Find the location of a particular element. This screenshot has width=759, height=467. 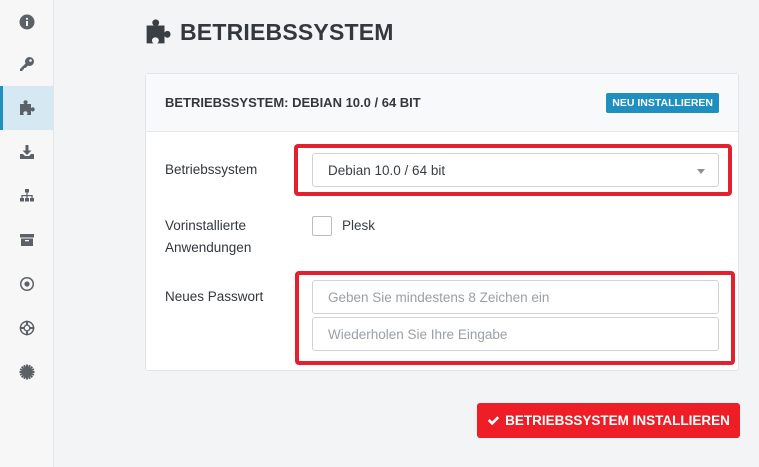

password-label: Neues Passwort is located at coordinates (214, 296).